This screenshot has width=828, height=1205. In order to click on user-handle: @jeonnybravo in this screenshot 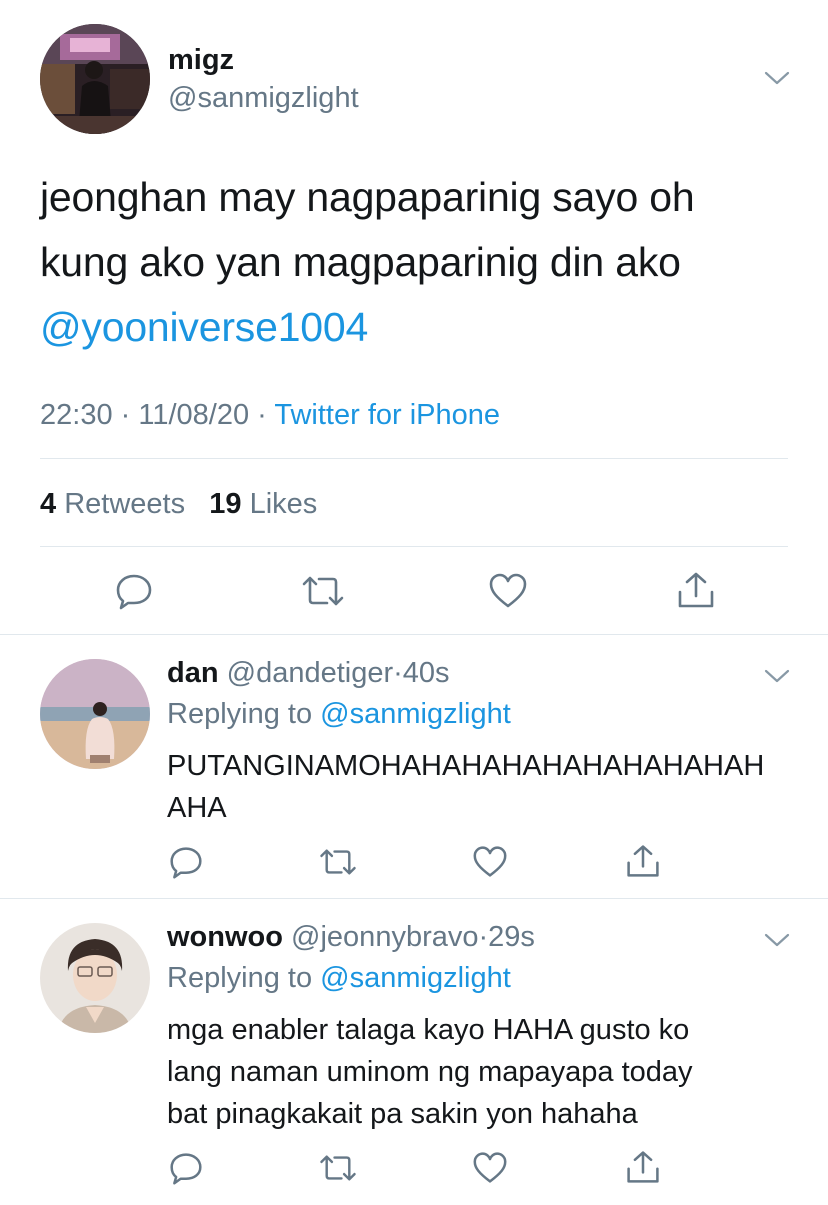, I will do `click(384, 937)`.